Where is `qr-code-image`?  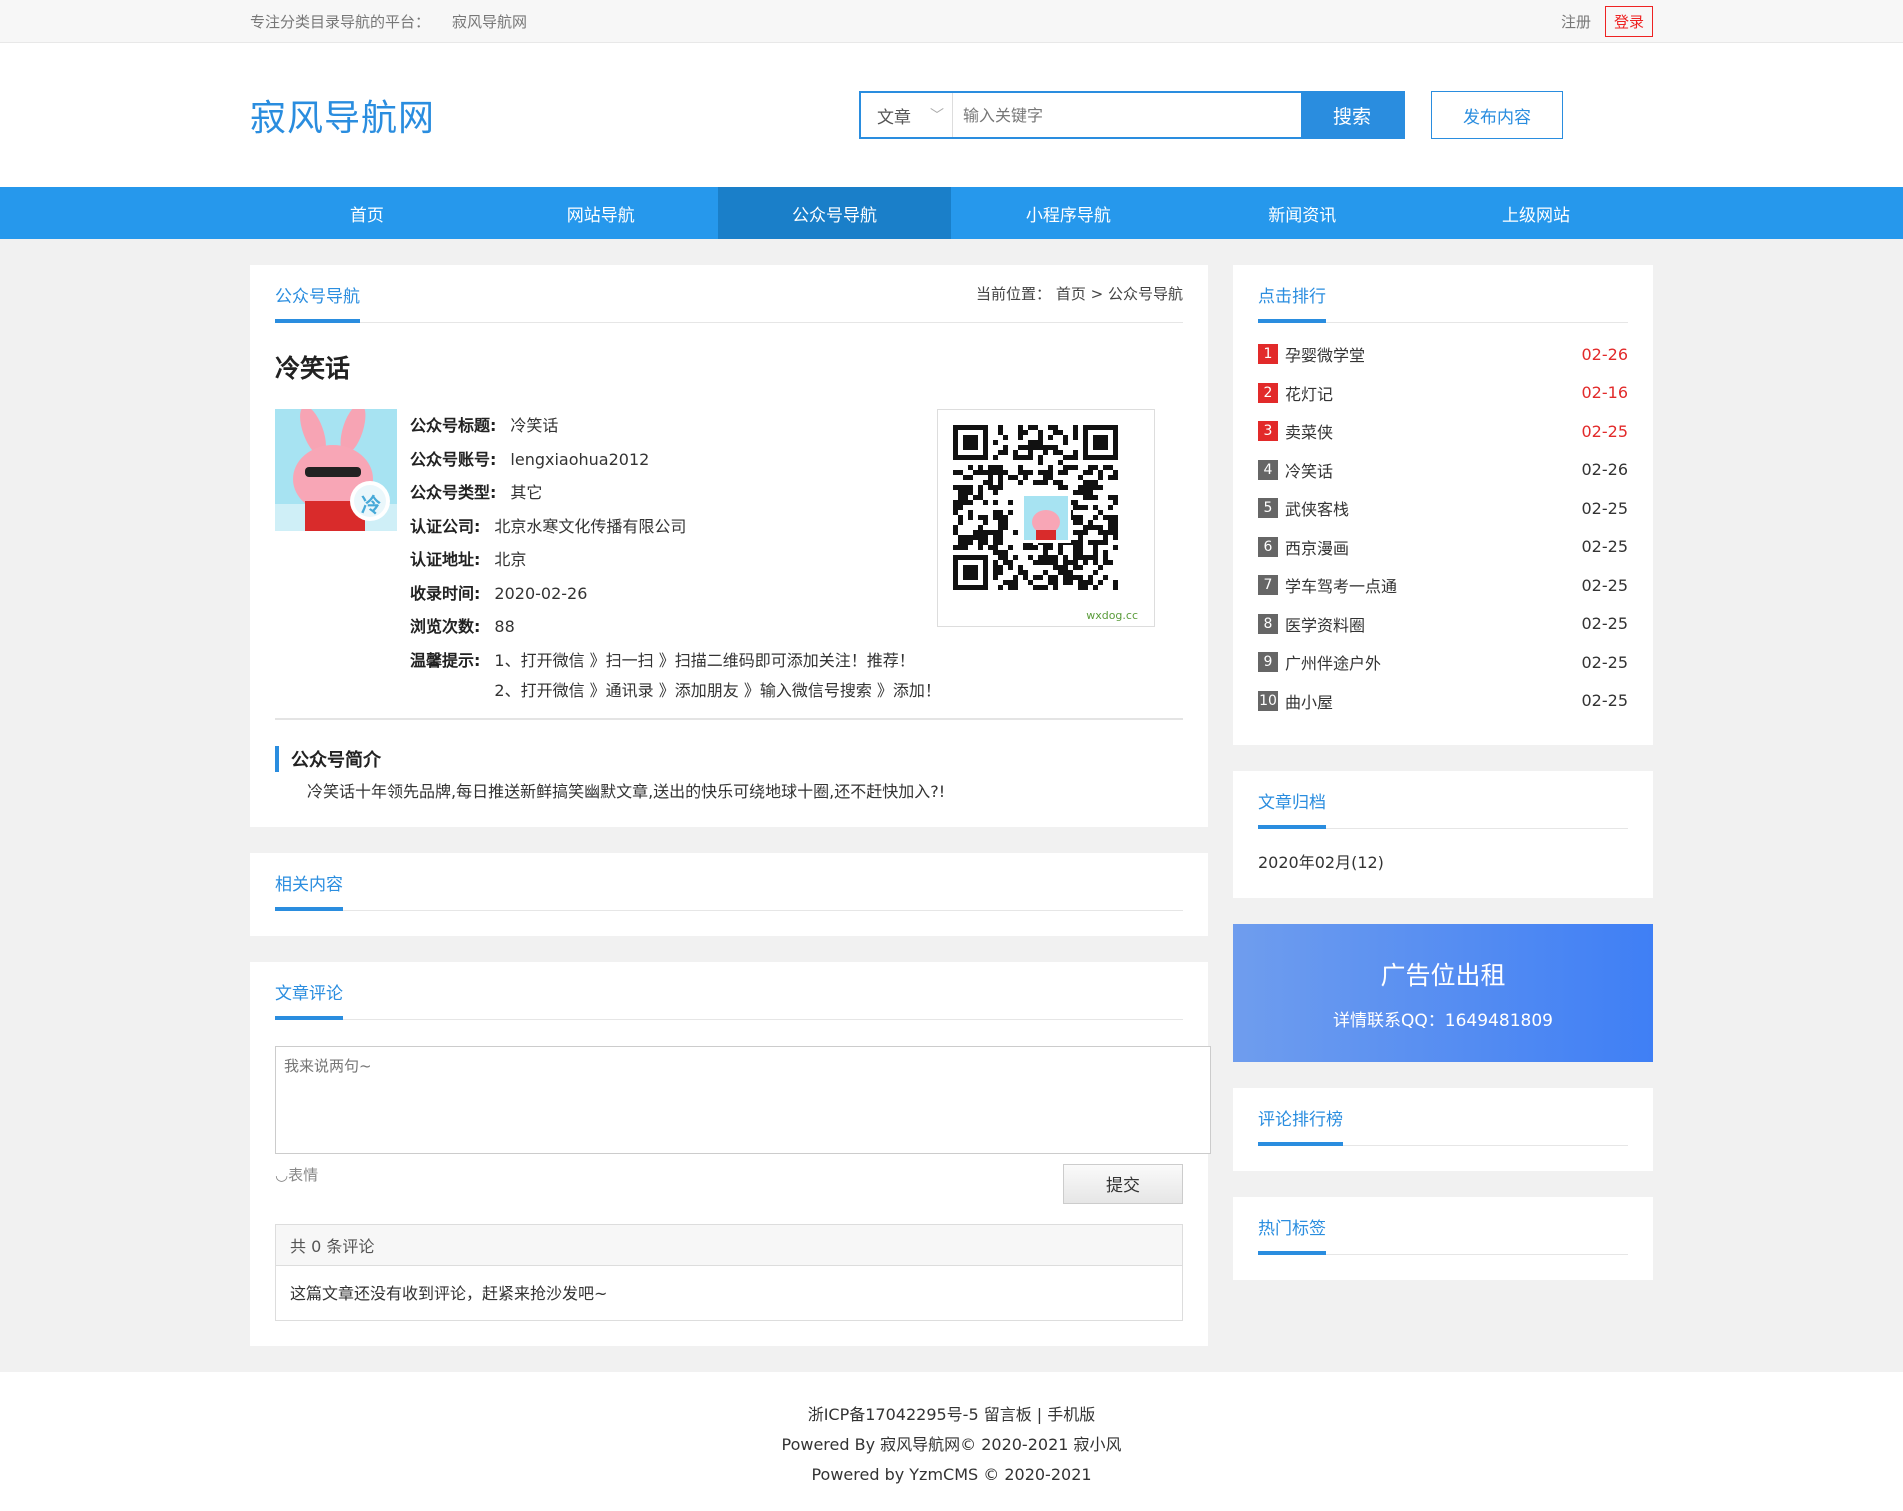 qr-code-image is located at coordinates (1046, 518).